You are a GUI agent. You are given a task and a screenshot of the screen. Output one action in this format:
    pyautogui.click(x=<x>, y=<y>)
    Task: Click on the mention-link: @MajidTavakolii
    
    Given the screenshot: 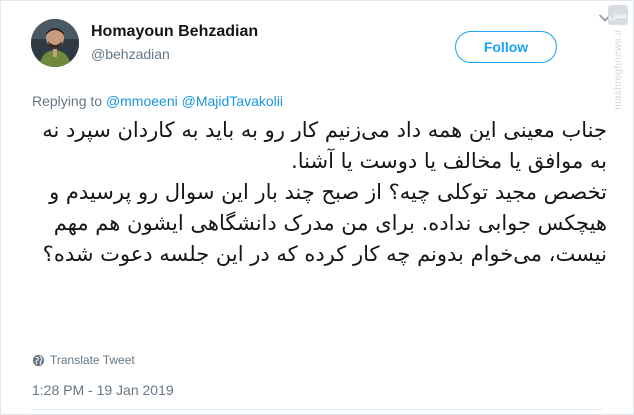 What is the action you would take?
    pyautogui.click(x=232, y=101)
    